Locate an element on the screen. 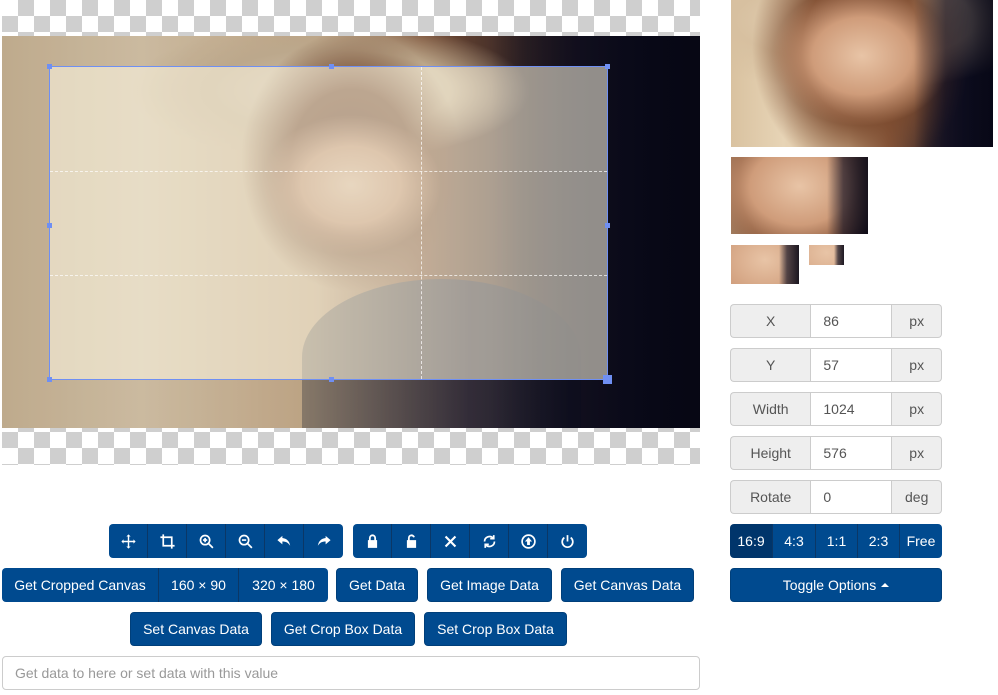 The image size is (998, 695). zoom-out-icon is located at coordinates (245, 541).